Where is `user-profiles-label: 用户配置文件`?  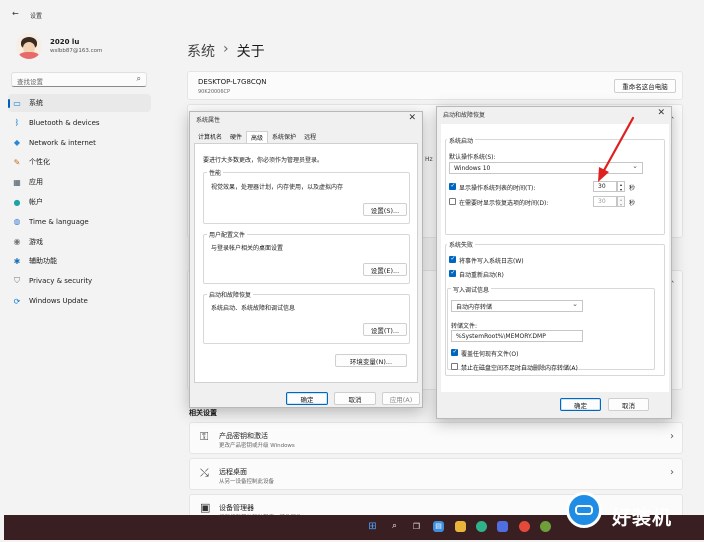
user-profiles-label: 用户配置文件 is located at coordinates (227, 234).